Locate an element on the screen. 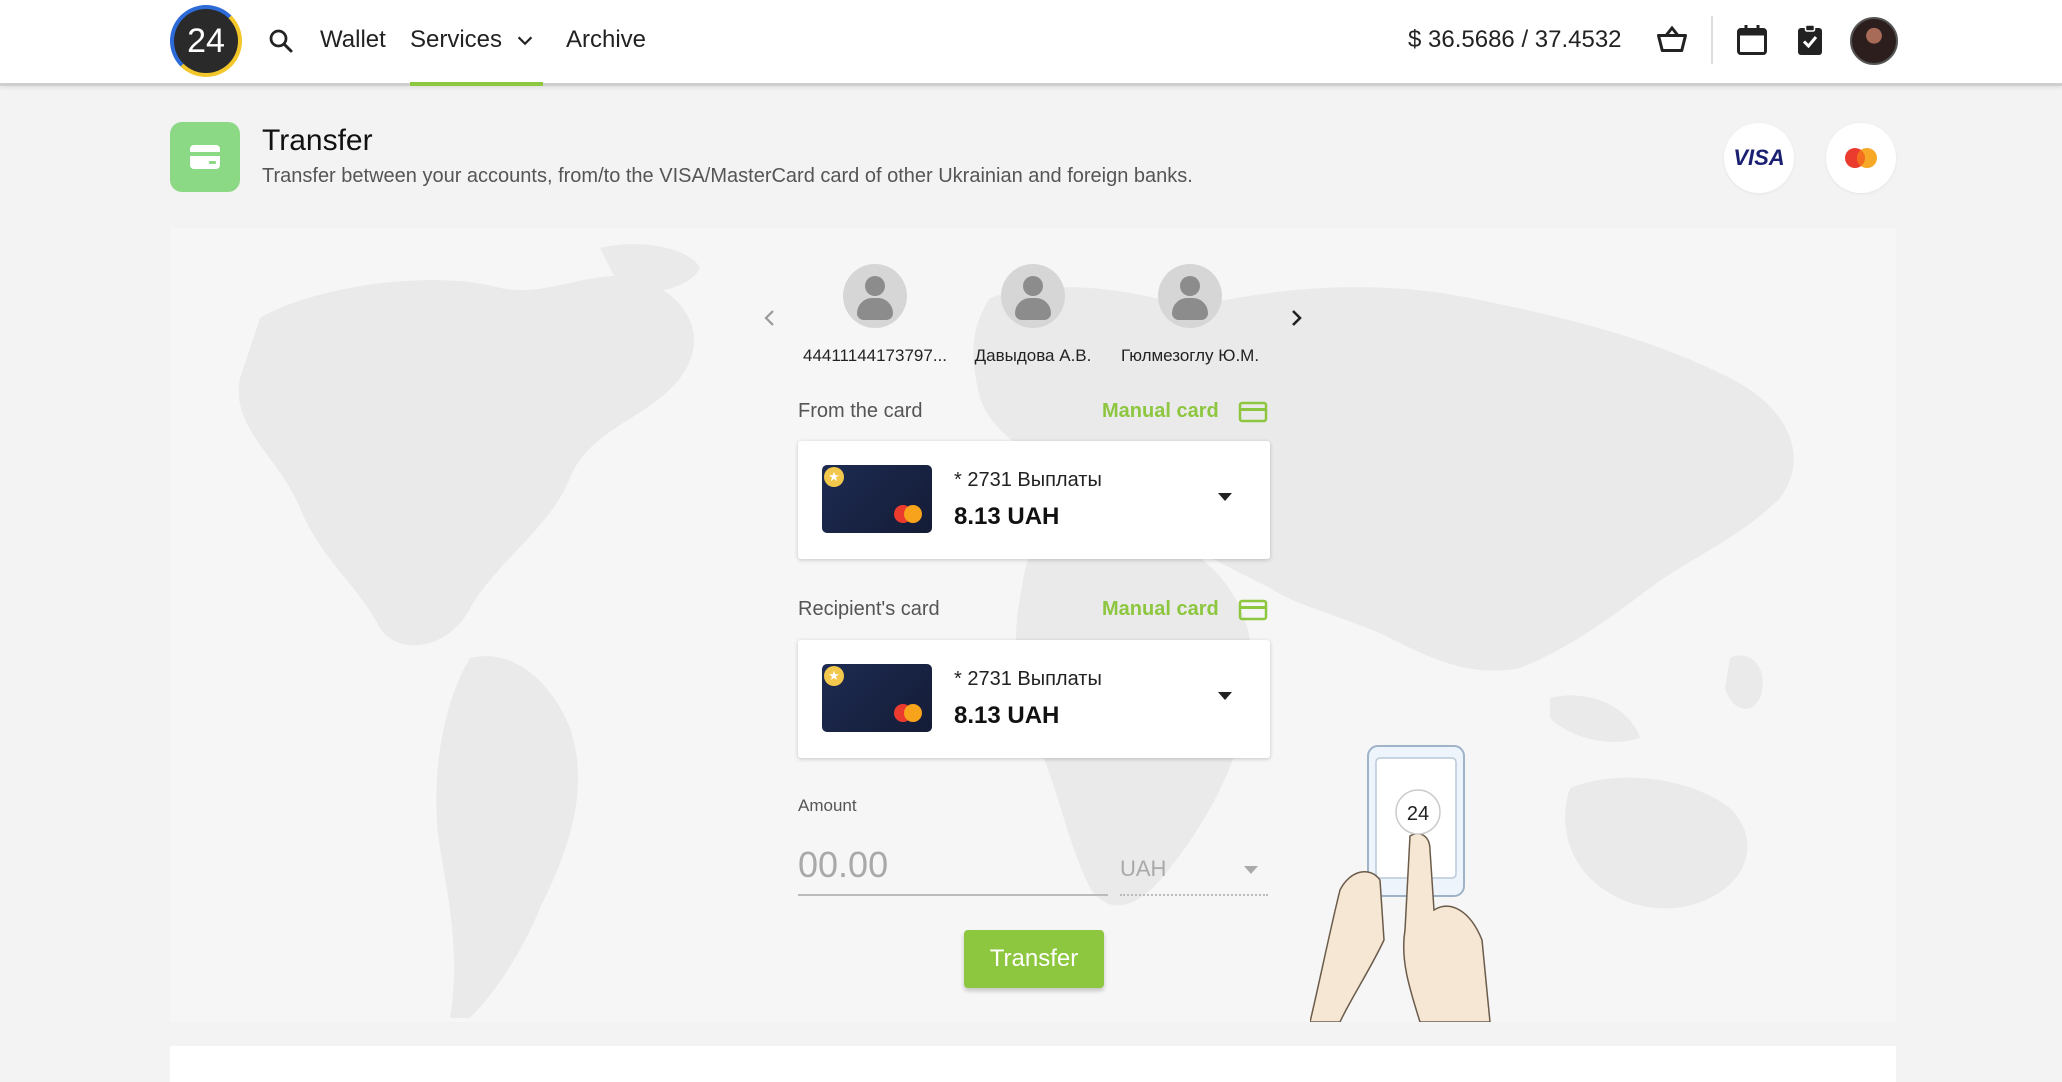 Image resolution: width=2062 pixels, height=1082 pixels. nav-archive: Archive is located at coordinates (606, 42).